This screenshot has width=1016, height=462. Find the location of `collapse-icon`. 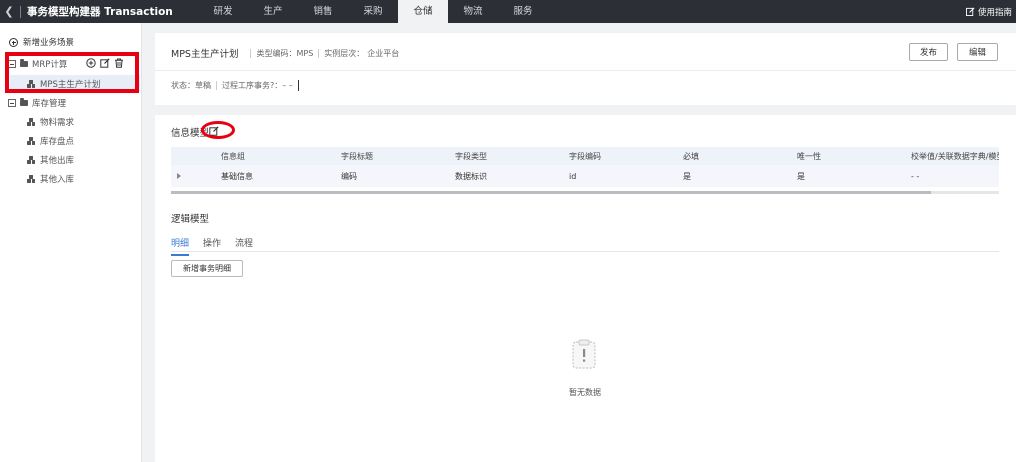

collapse-icon is located at coordinates (12, 103).